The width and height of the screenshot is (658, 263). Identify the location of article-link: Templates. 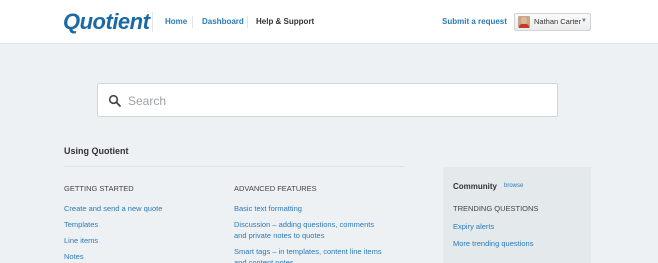
(139, 224).